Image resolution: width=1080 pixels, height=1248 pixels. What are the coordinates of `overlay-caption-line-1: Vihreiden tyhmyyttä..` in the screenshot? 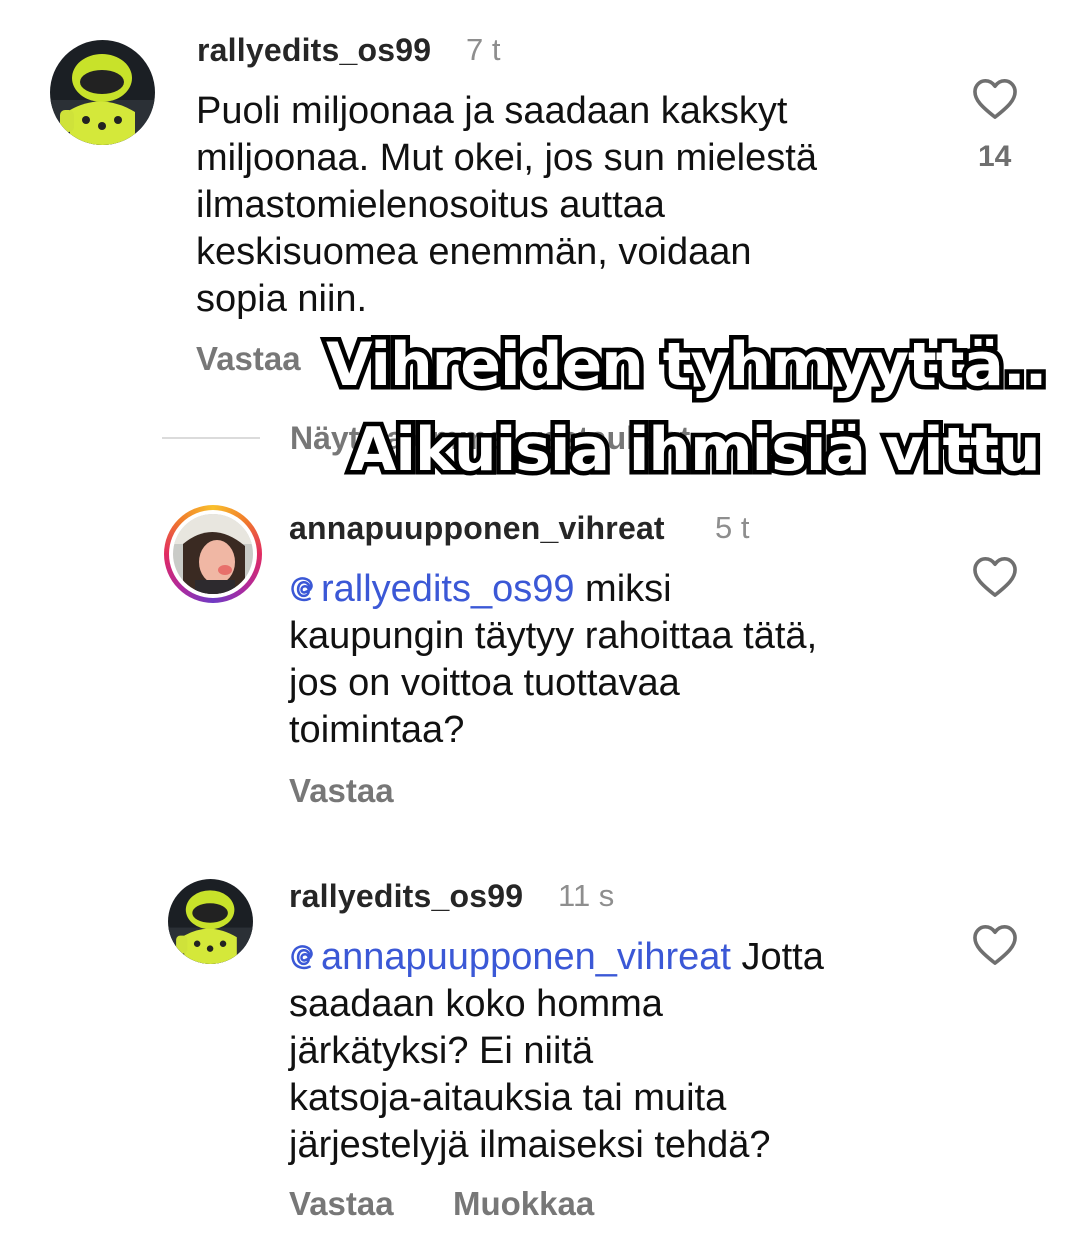 It's located at (686, 365).